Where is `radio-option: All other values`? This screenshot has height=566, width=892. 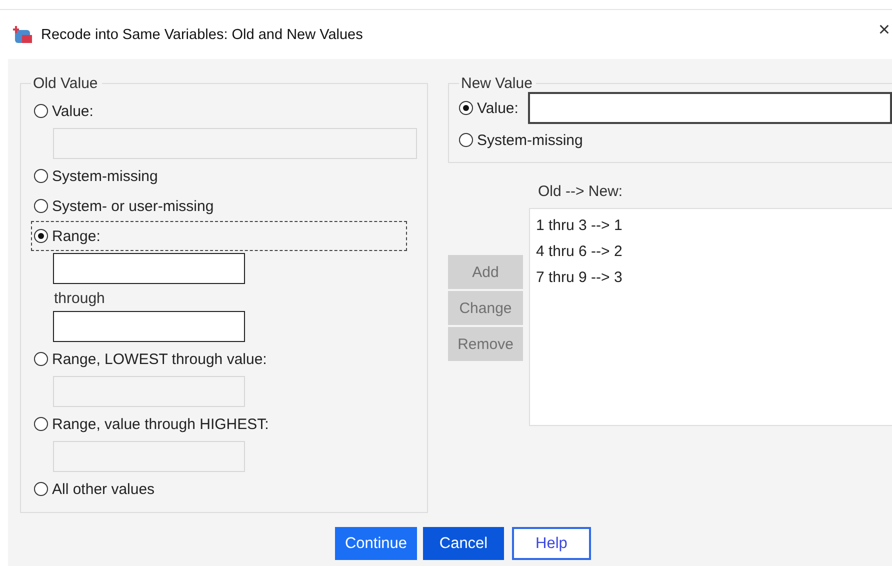
radio-option: All other values is located at coordinates (94, 489).